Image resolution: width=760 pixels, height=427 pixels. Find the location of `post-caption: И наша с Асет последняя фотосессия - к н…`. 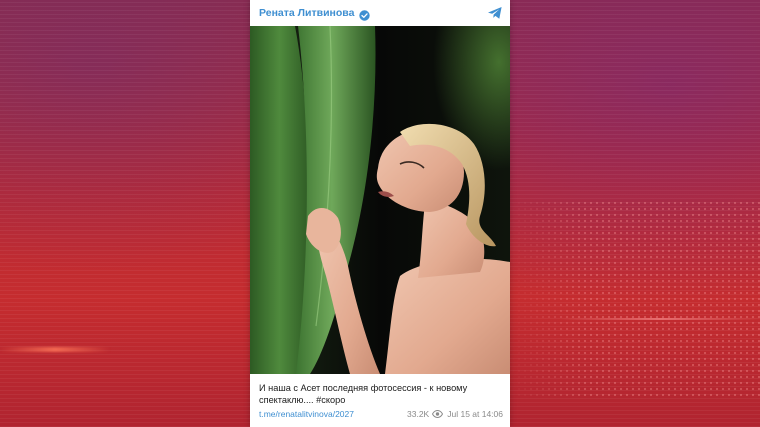

post-caption: И наша с Асет последняя фотосессия - к н… is located at coordinates (363, 394).